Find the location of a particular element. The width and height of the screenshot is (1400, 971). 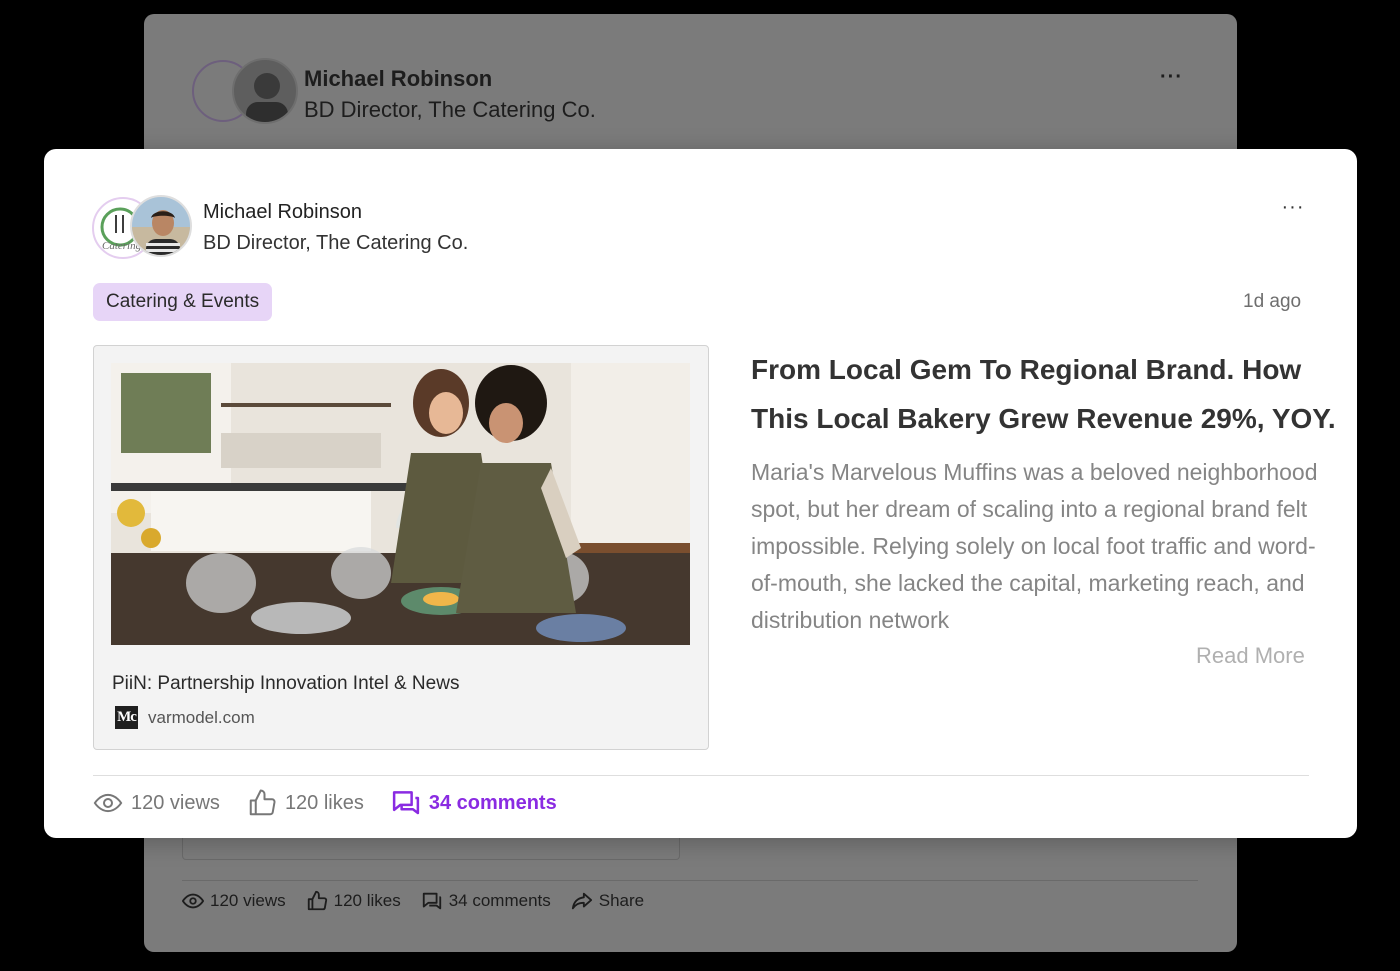

read-more-link: Read More is located at coordinates (1250, 656).